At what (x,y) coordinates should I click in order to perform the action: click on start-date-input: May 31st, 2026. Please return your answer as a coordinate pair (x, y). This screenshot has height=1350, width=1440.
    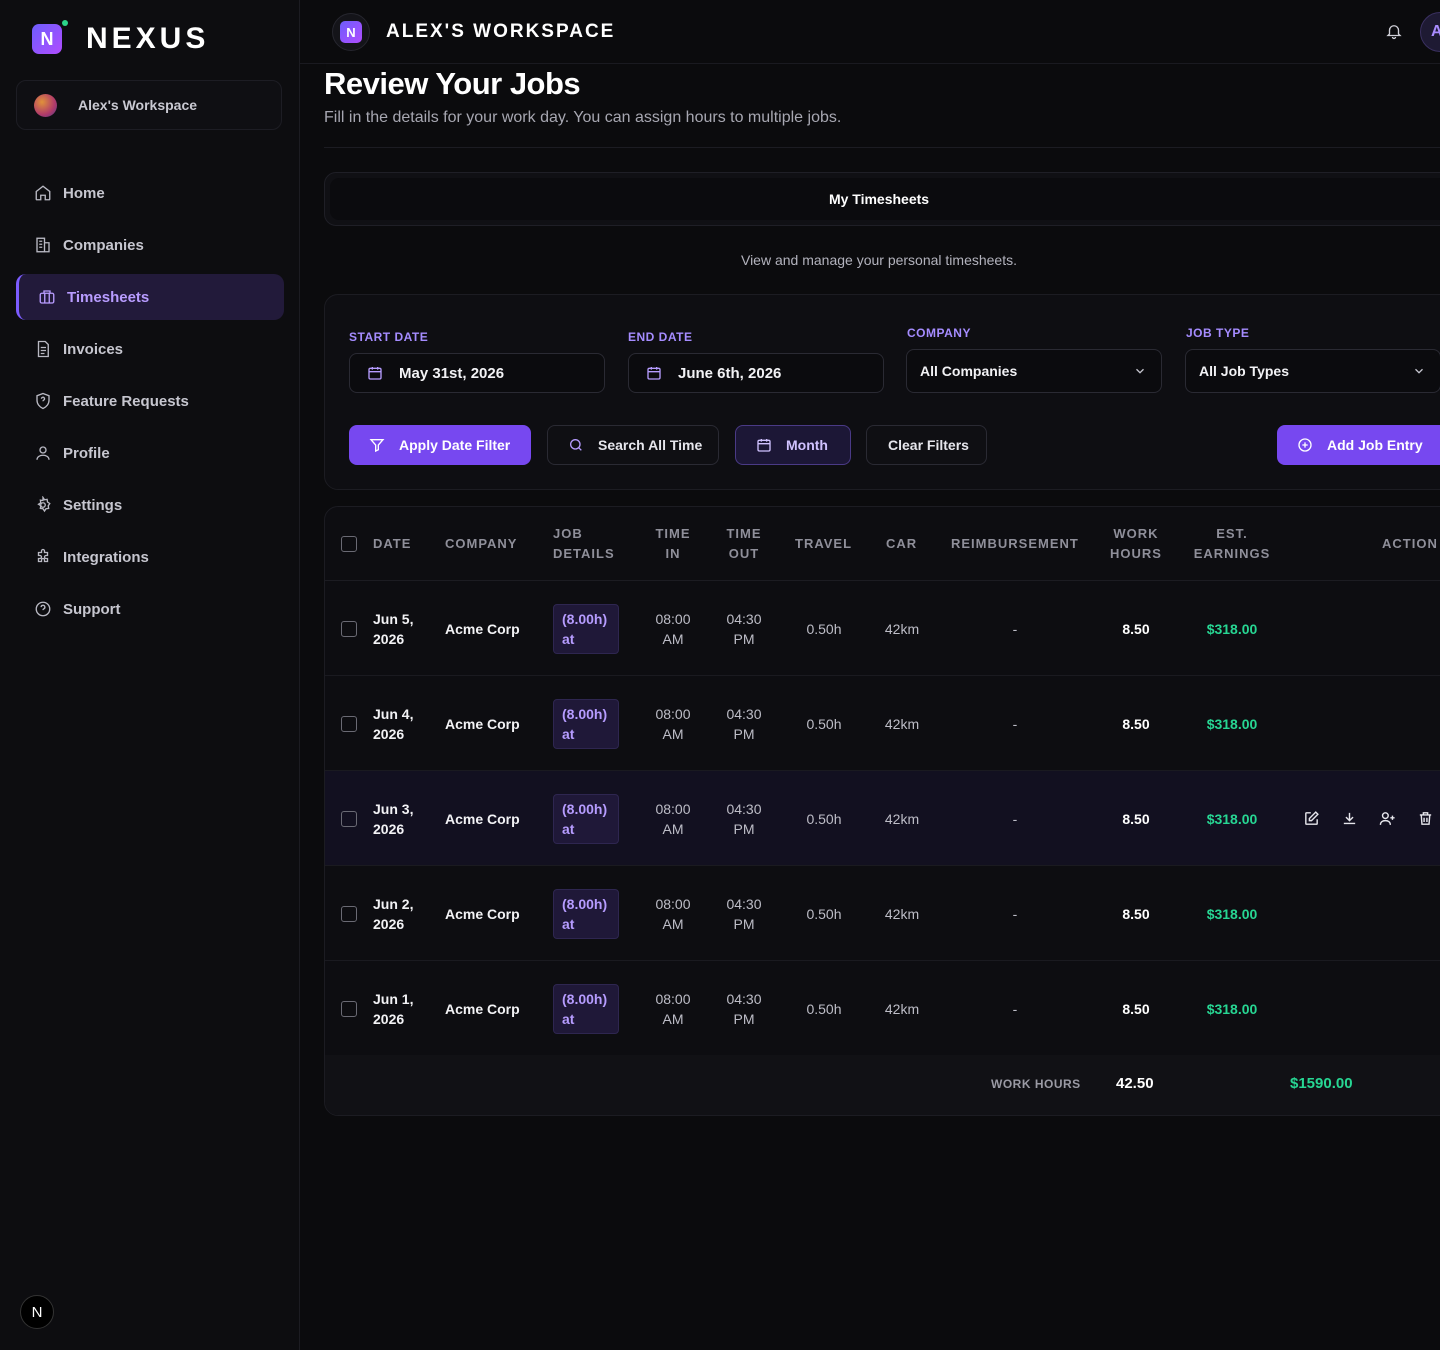
    Looking at the image, I should click on (477, 373).